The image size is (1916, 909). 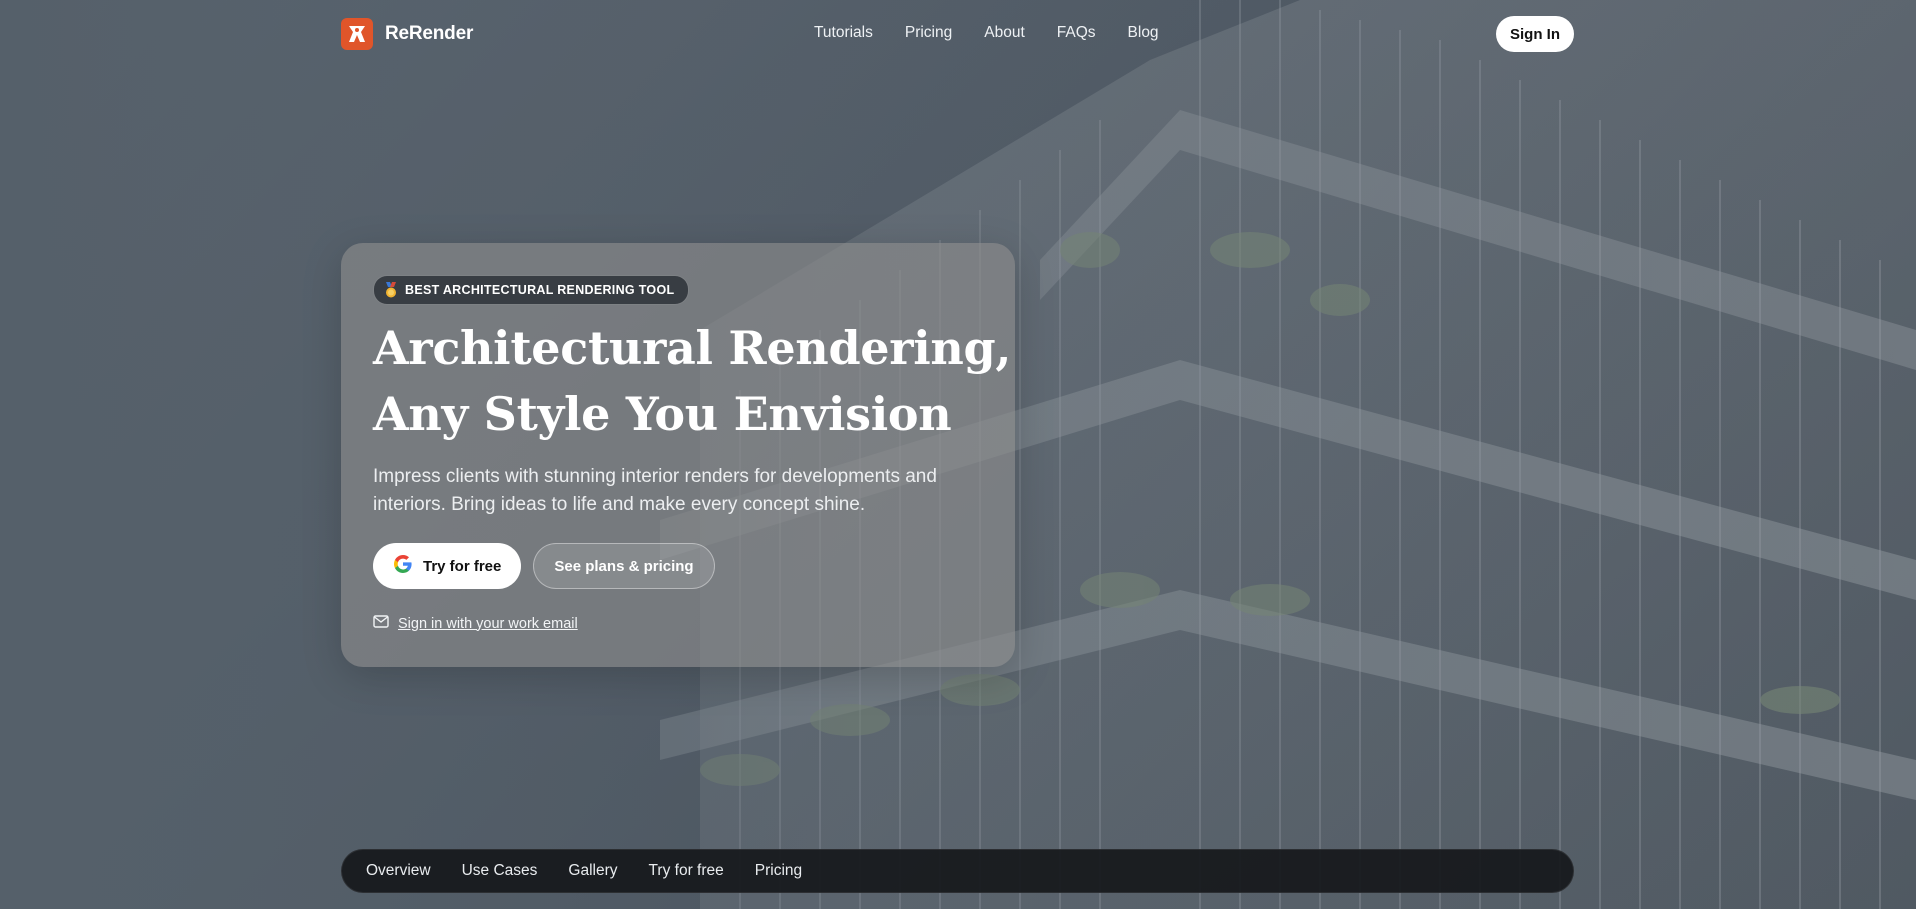 I want to click on nav-link-tutorials: Tutorials, so click(x=843, y=33).